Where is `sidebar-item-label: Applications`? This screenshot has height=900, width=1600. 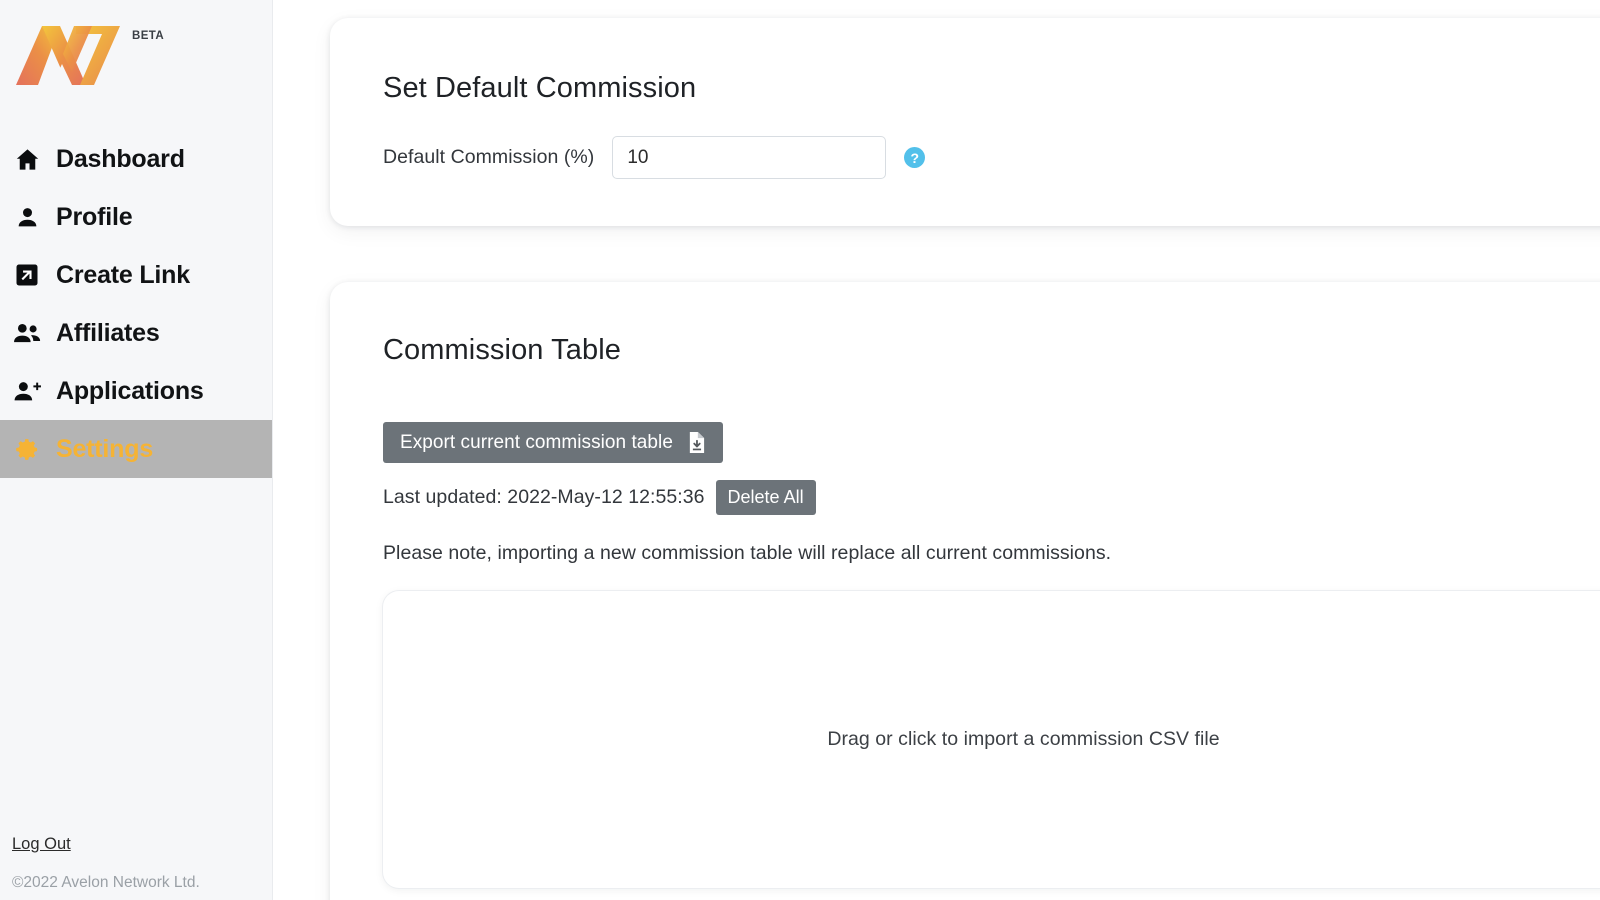 sidebar-item-label: Applications is located at coordinates (130, 390).